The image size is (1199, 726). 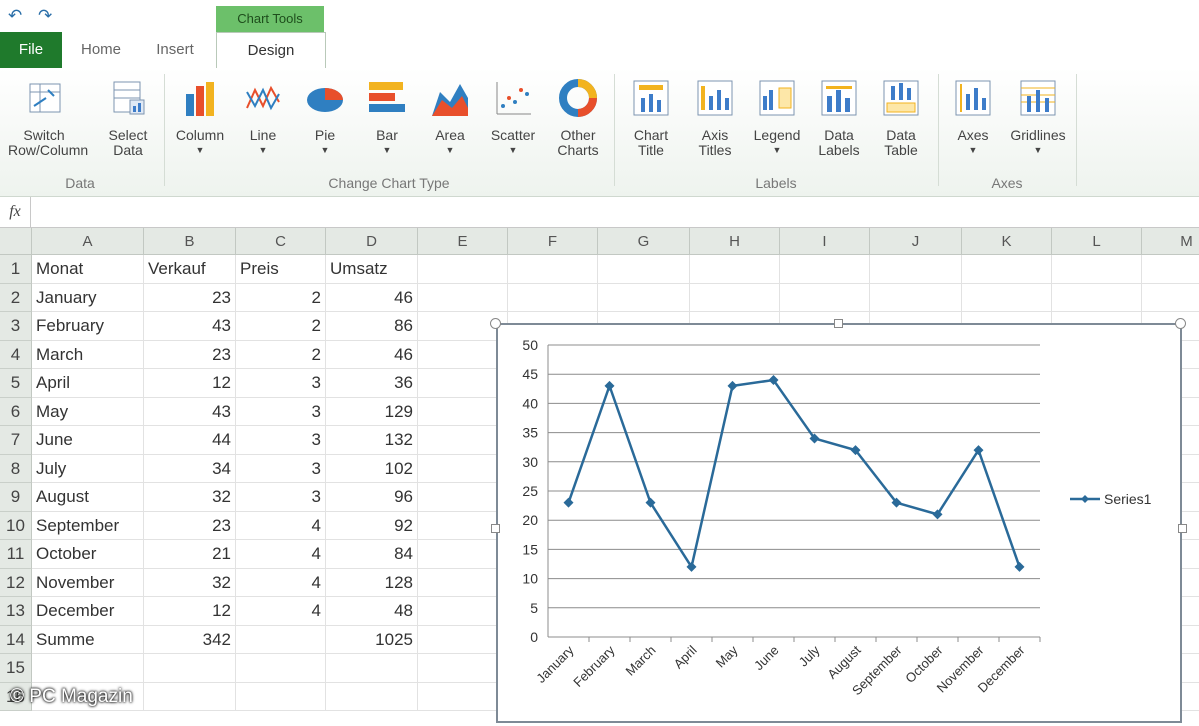 What do you see at coordinates (387, 117) in the screenshot?
I see `bar-chart-button: Bar ▼` at bounding box center [387, 117].